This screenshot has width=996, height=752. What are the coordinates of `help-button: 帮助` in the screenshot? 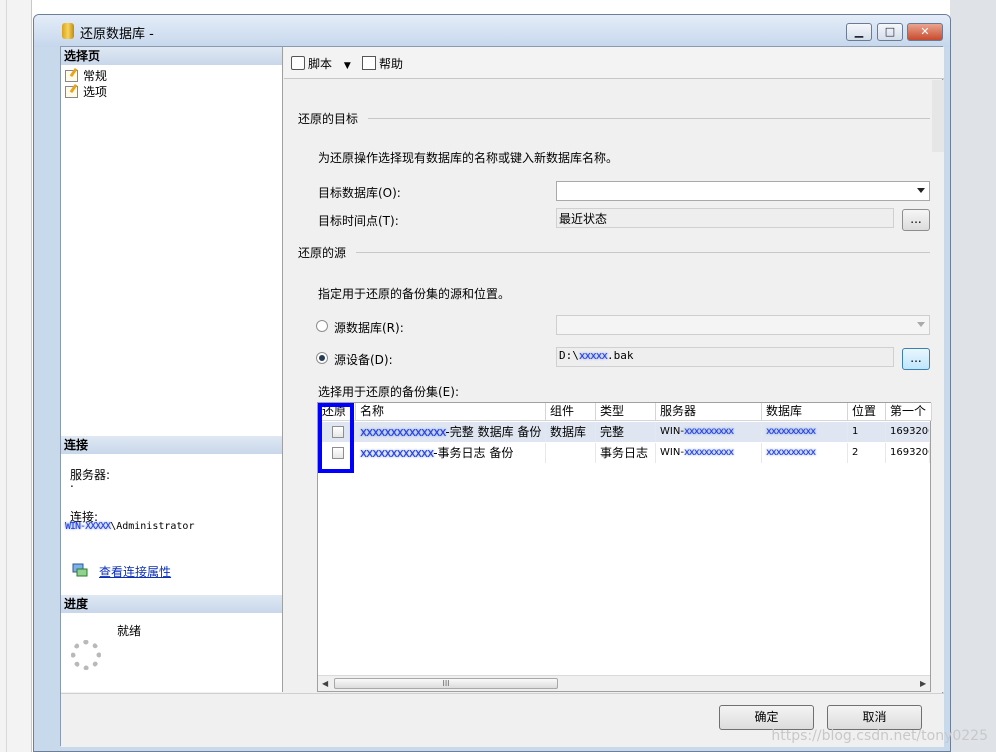 It's located at (382, 63).